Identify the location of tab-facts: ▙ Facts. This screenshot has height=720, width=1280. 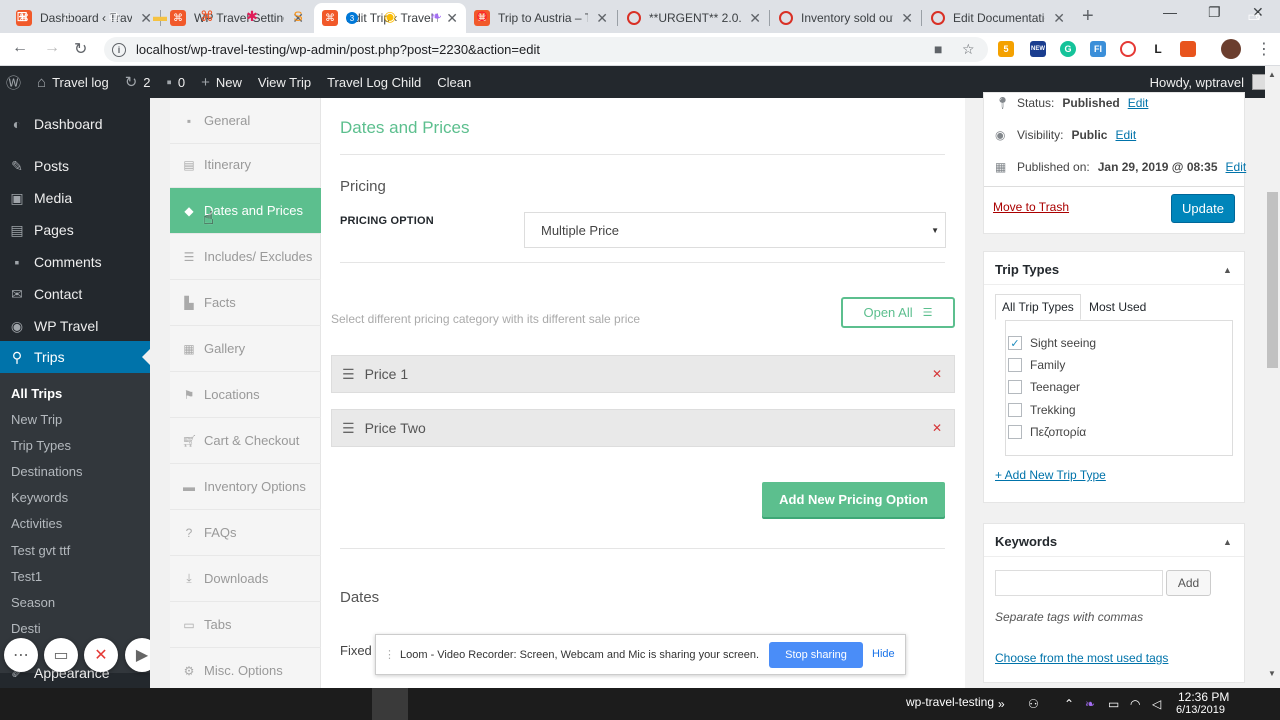
(245, 303).